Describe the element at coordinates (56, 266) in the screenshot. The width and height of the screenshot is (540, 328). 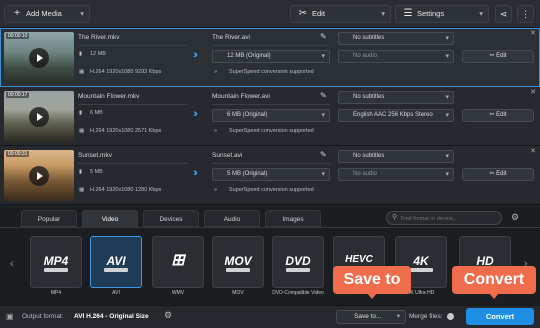
I see `format-mp4: MP4 MP4` at that location.